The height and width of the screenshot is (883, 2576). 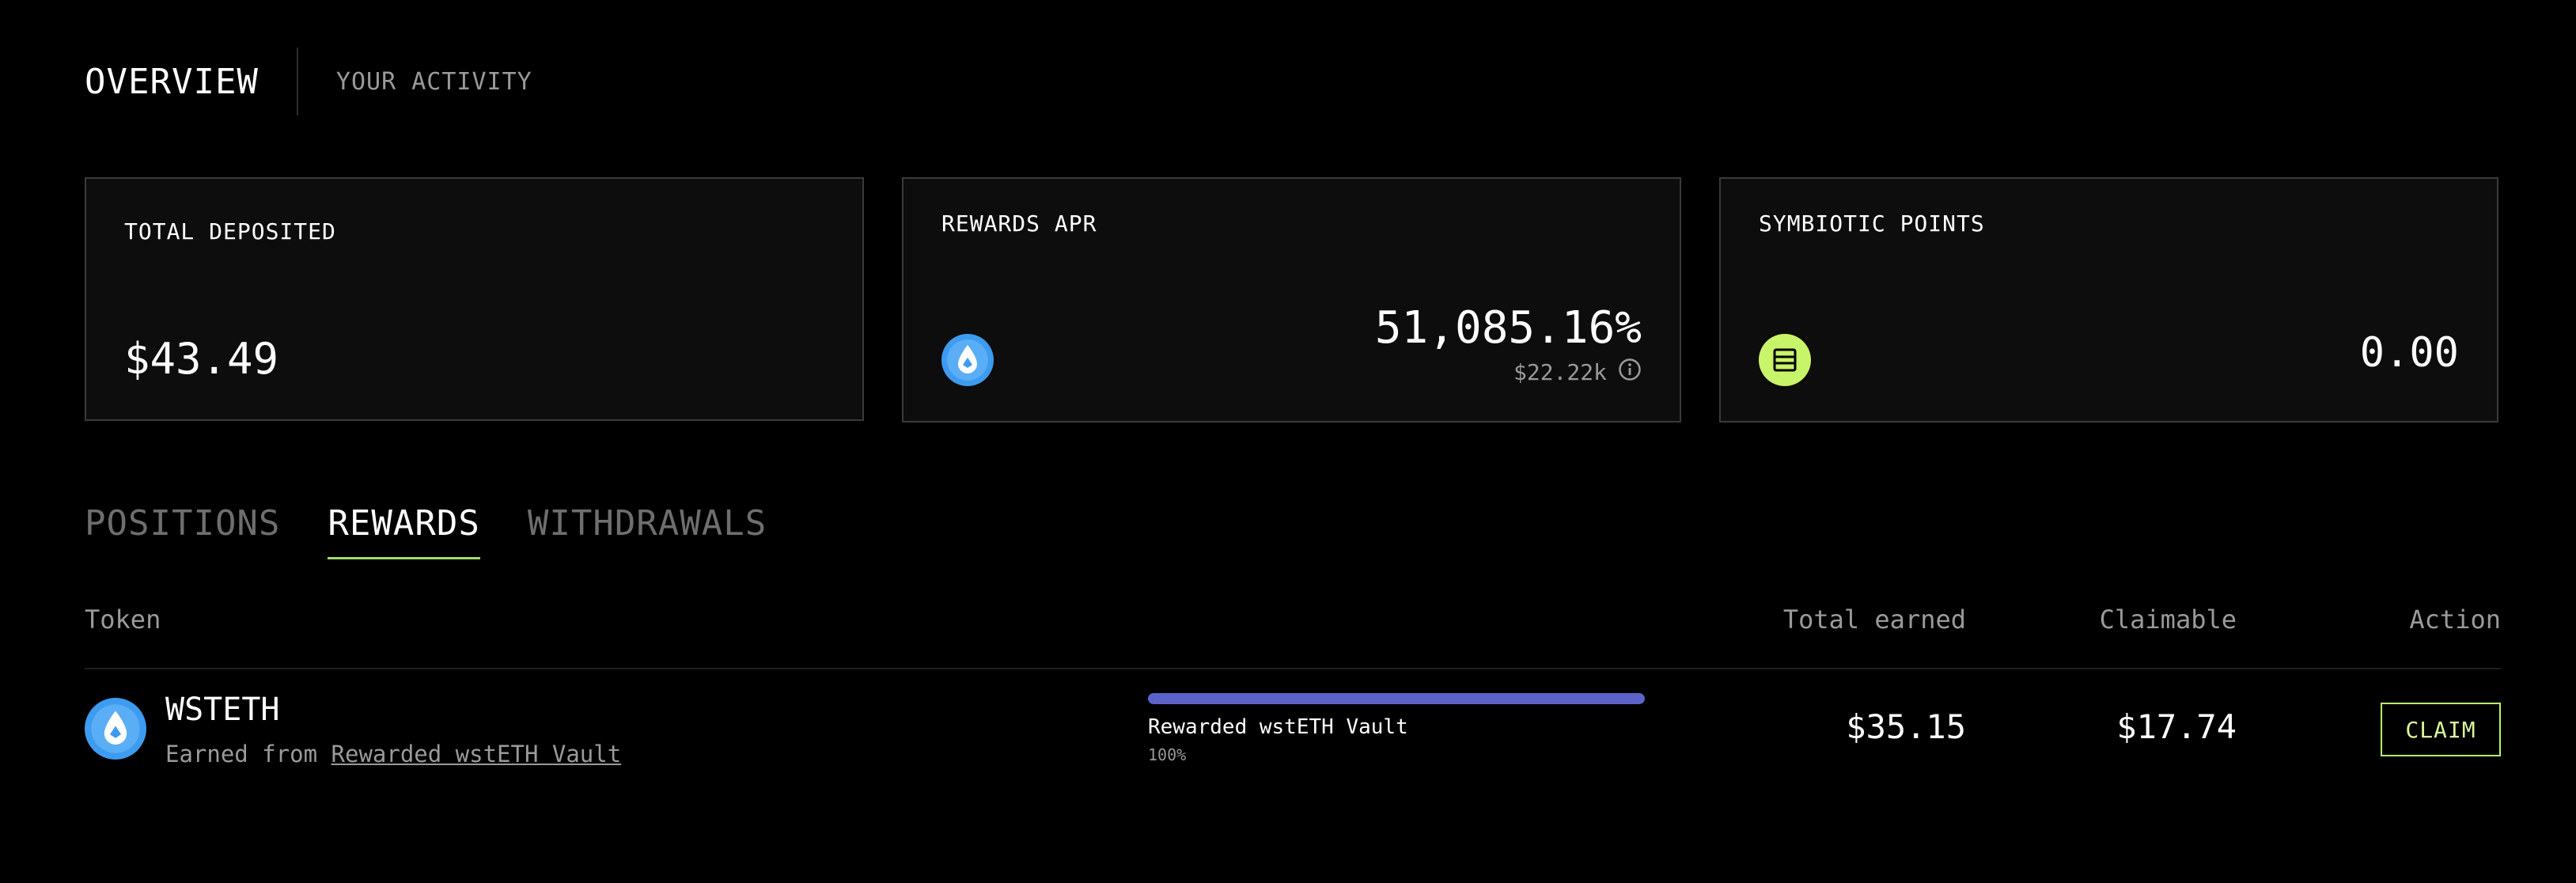 What do you see at coordinates (172, 81) in the screenshot?
I see `page-title: OVERVIEW` at bounding box center [172, 81].